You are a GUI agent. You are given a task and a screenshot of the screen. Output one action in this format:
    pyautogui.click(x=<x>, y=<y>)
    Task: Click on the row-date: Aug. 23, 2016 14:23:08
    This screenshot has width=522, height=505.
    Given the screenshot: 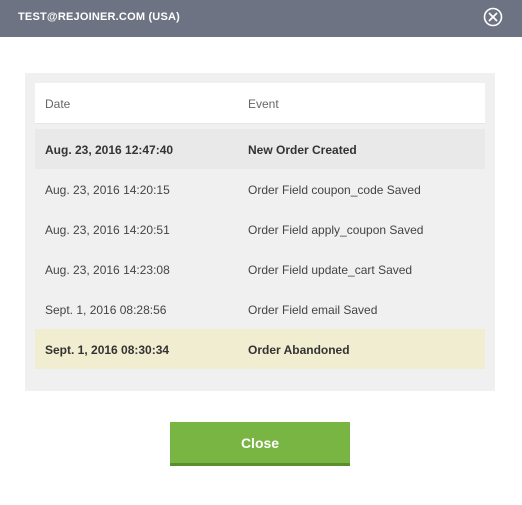 What is the action you would take?
    pyautogui.click(x=107, y=270)
    